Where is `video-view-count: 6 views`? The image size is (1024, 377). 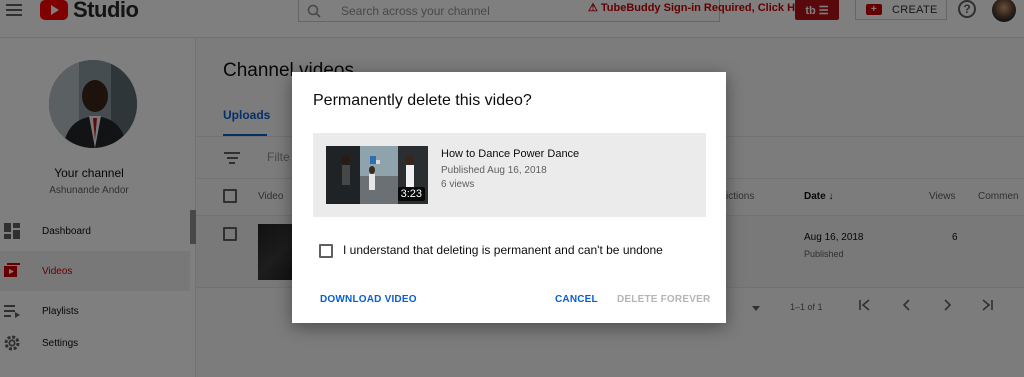
video-view-count: 6 views is located at coordinates (458, 184).